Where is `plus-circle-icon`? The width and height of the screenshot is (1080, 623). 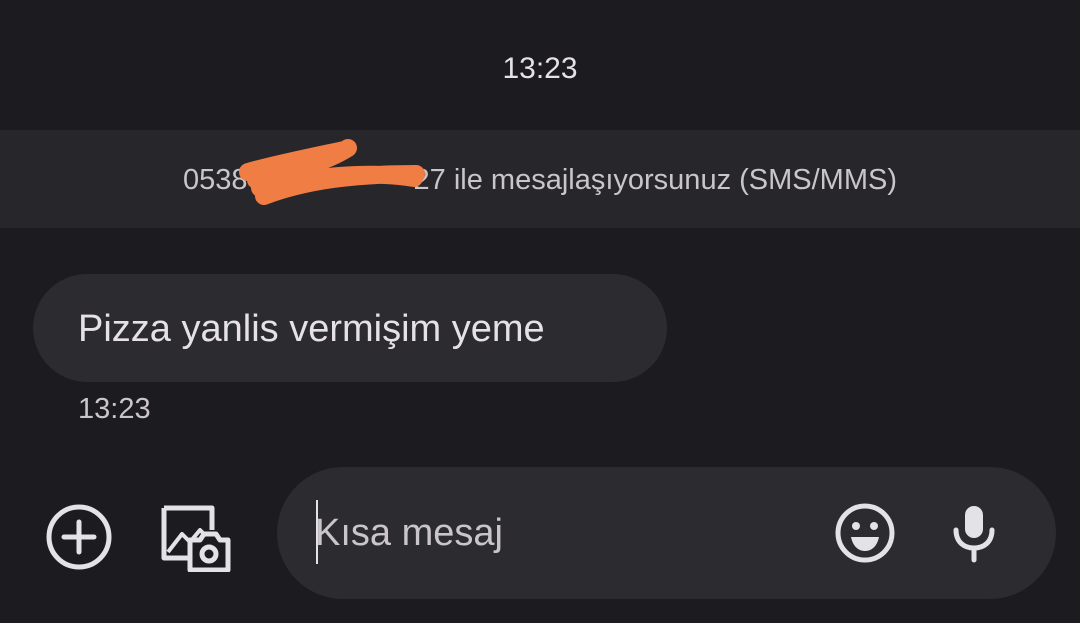 plus-circle-icon is located at coordinates (79, 537).